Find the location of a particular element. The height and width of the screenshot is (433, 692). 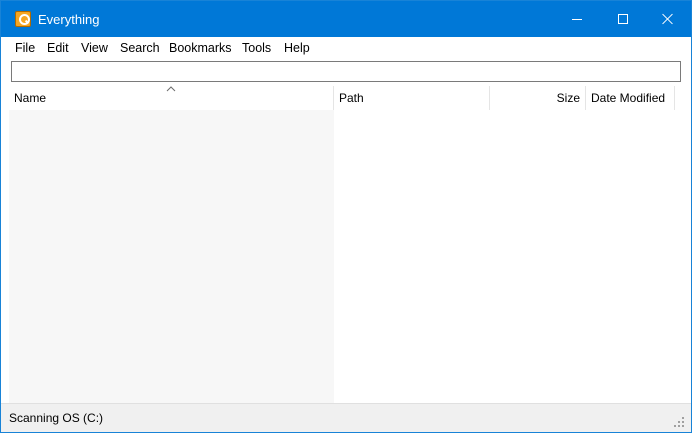

maximize-button is located at coordinates (623, 19).